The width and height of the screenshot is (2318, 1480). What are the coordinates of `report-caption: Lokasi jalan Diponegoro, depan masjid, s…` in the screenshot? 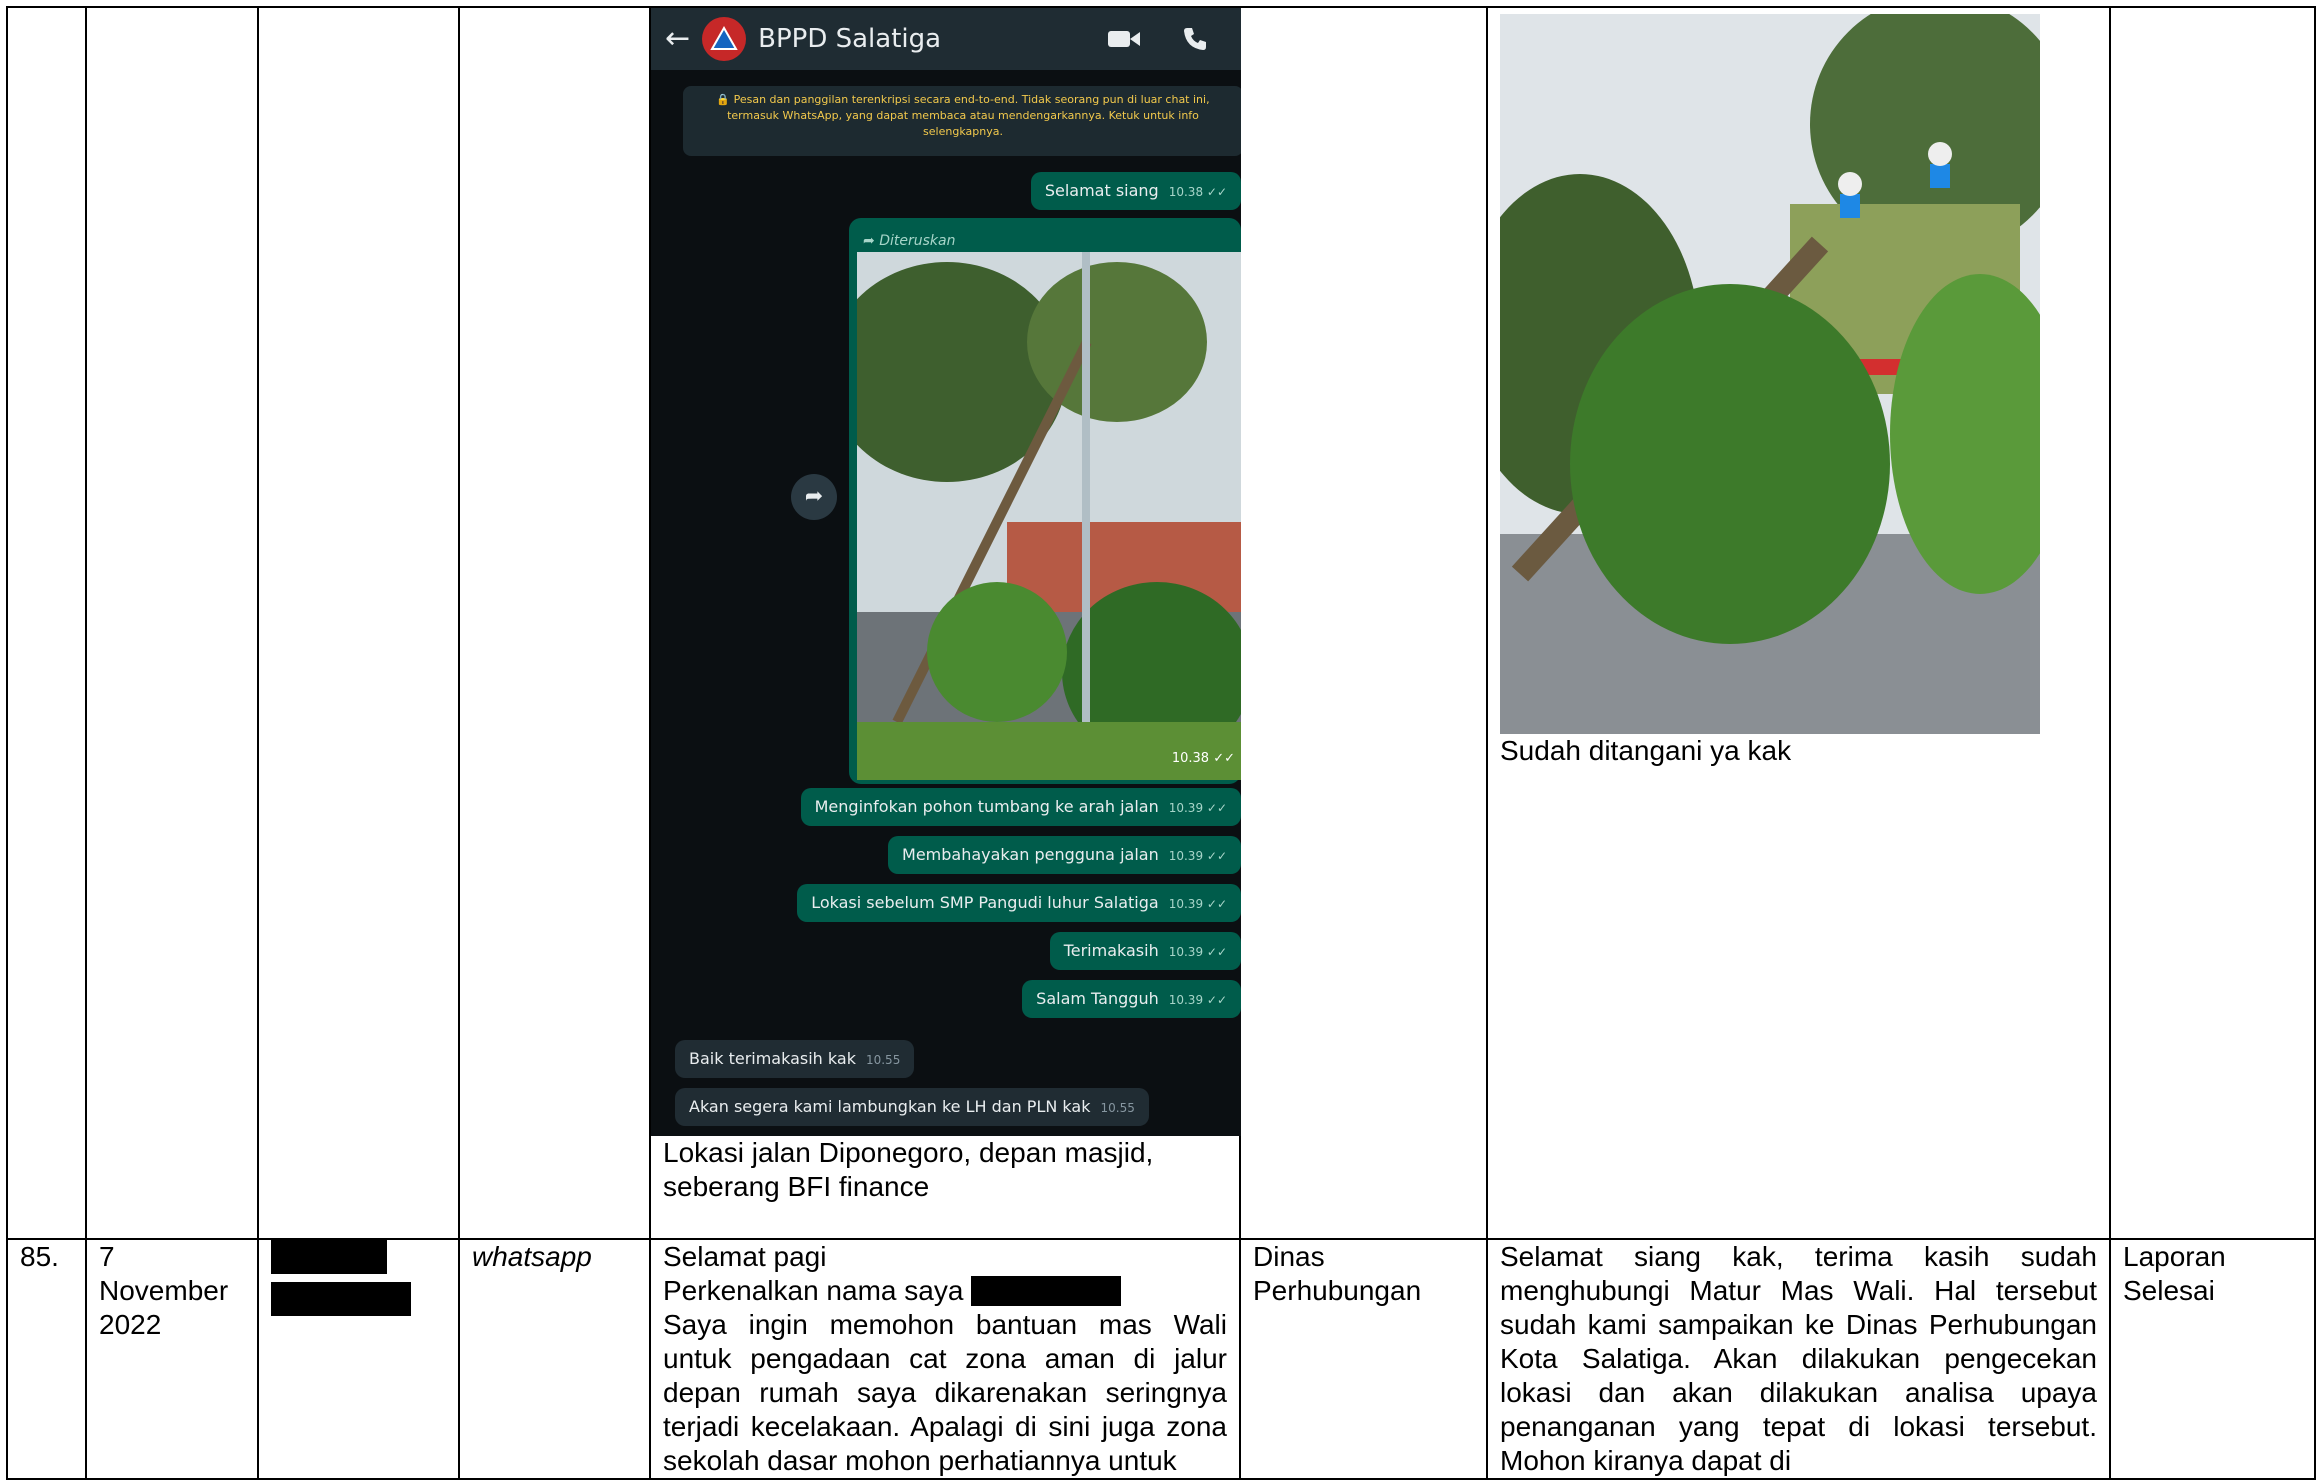 It's located at (908, 1169).